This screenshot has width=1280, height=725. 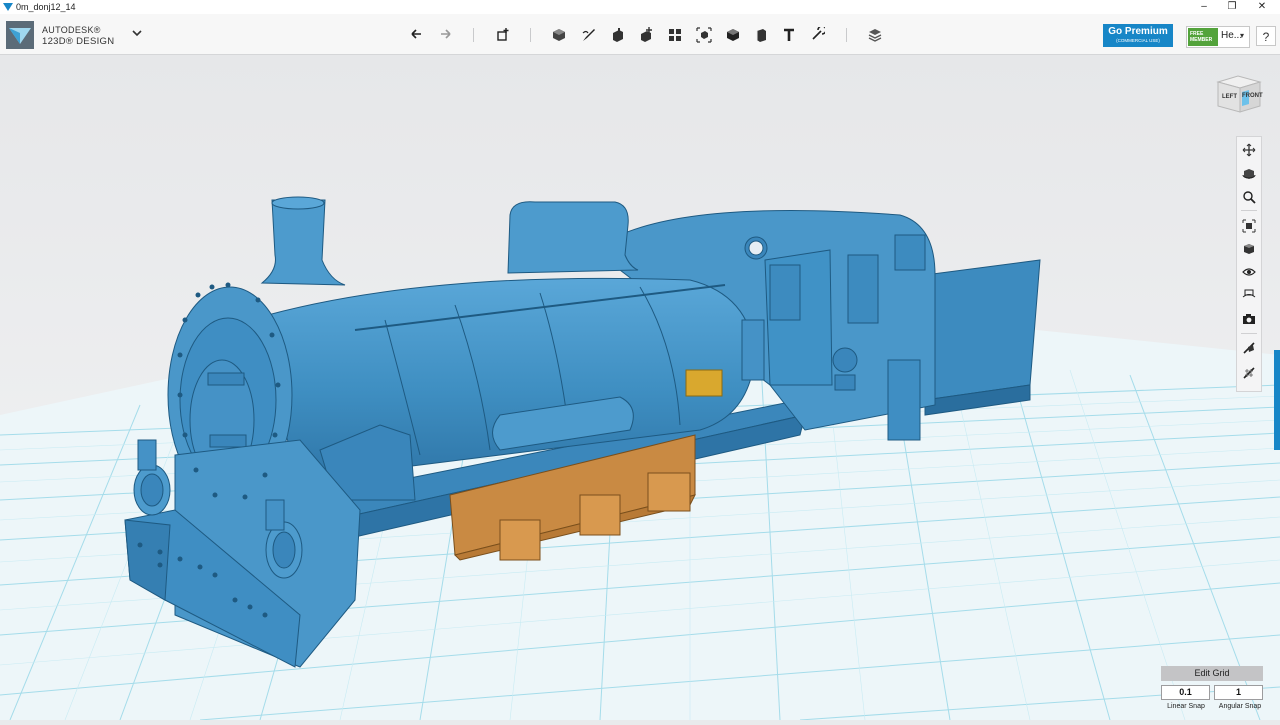 What do you see at coordinates (1232, 7) in the screenshot?
I see `maximize-button: ❐` at bounding box center [1232, 7].